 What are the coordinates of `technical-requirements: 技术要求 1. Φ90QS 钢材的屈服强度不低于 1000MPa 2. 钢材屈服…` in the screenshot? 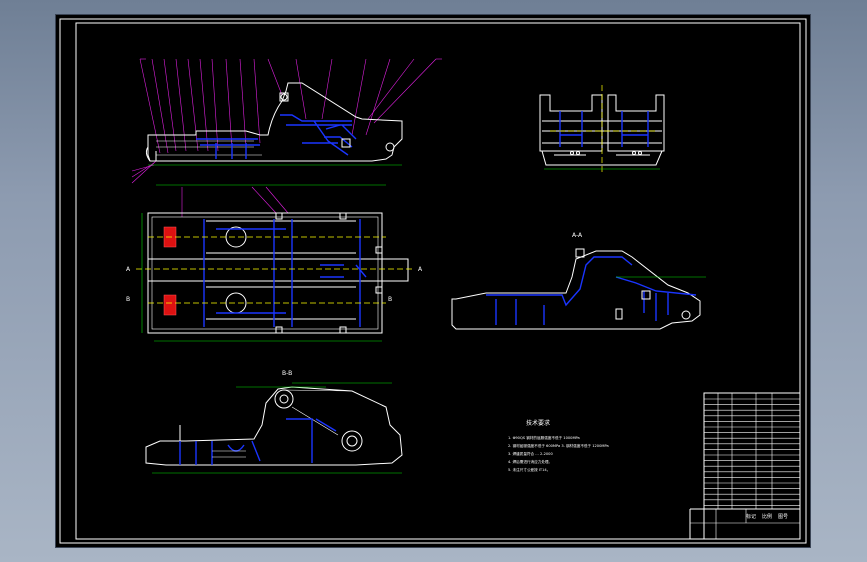 It's located at (558, 445).